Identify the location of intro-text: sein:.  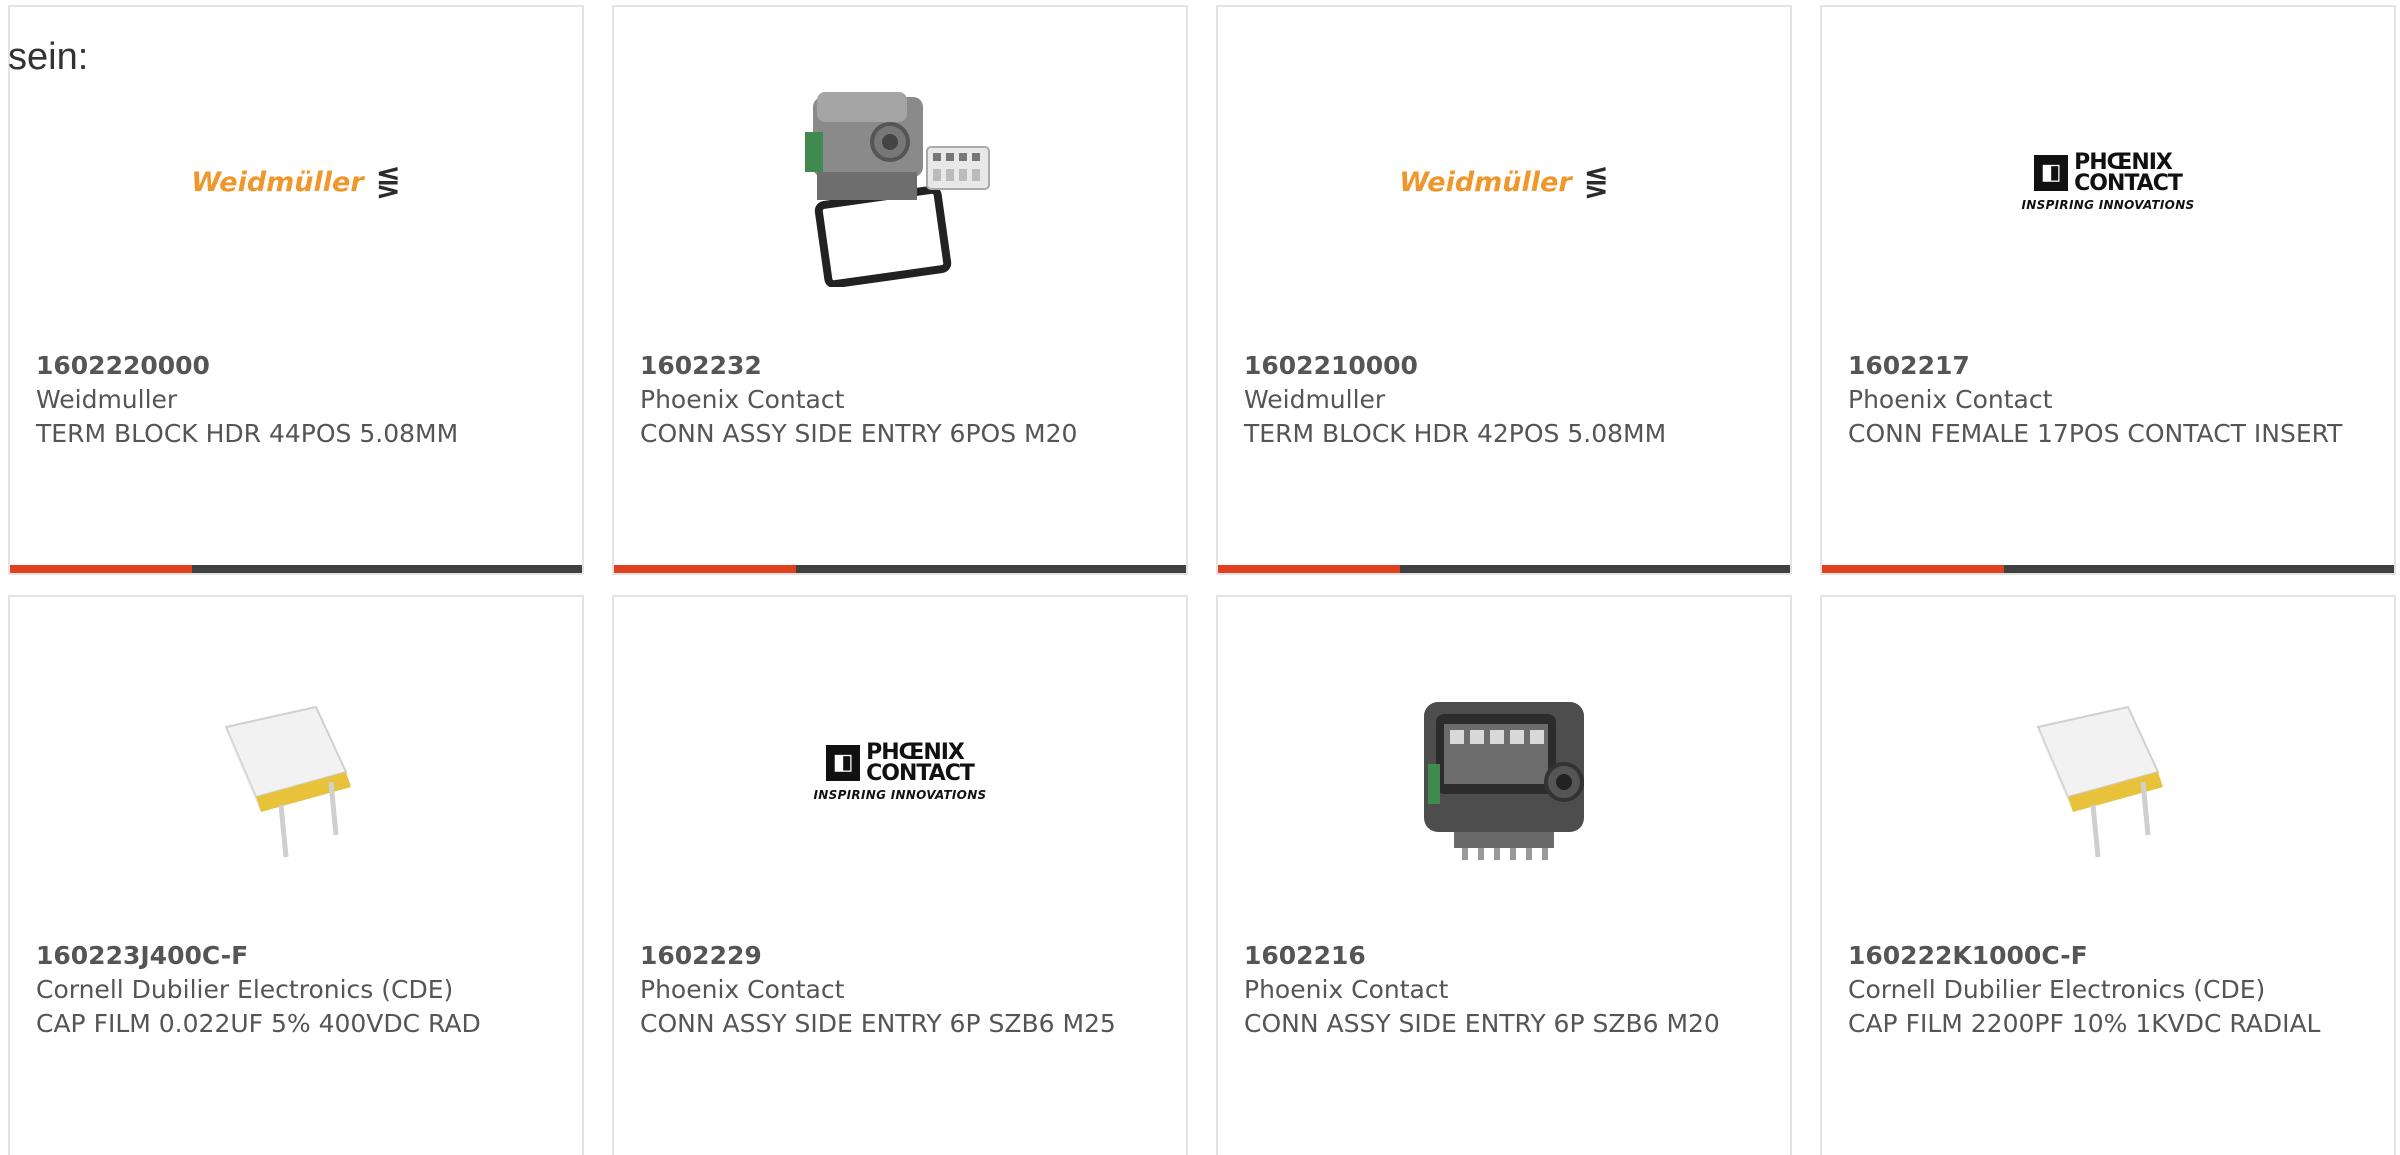
(48, 57).